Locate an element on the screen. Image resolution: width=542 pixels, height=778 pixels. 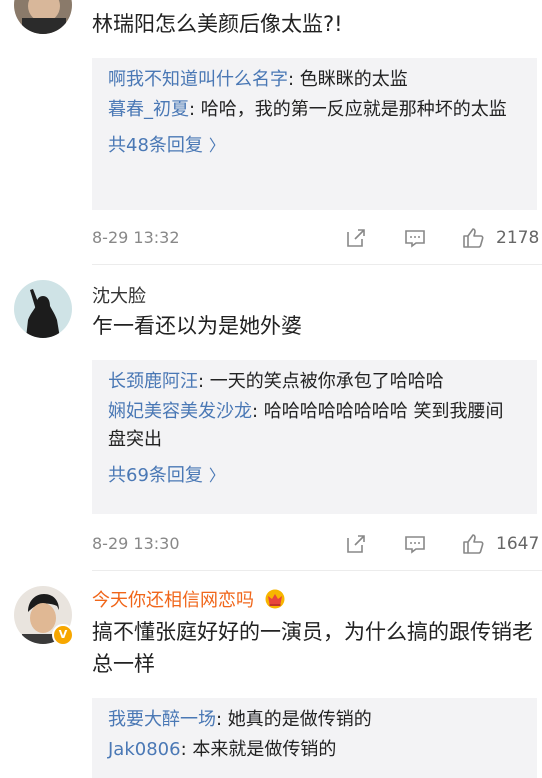
reply-item: 暮春_初夏: 哈哈，我的第一反应就是那种坏的太监 is located at coordinates (314, 110).